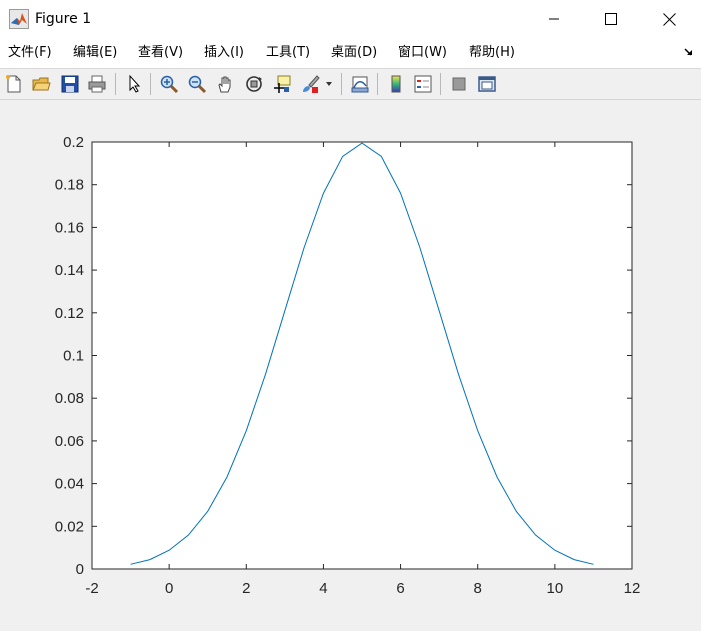 This screenshot has width=701, height=631. What do you see at coordinates (69, 227) in the screenshot?
I see `y-tick-label: 0.16` at bounding box center [69, 227].